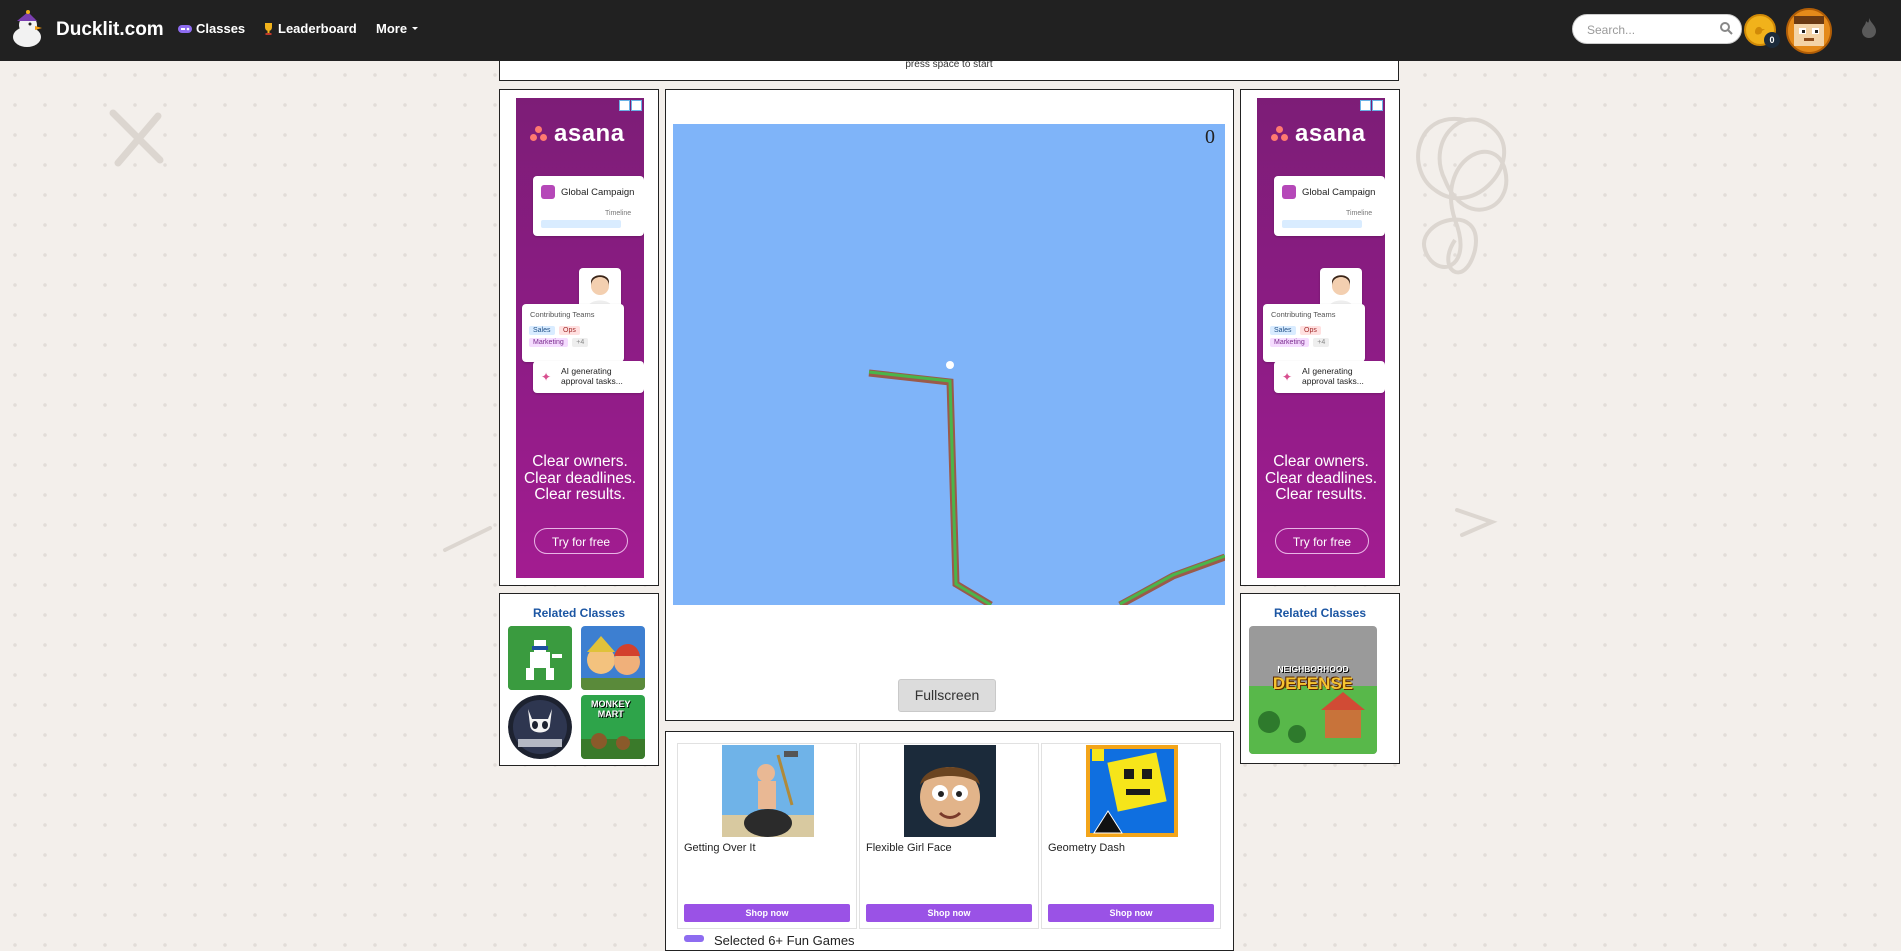  Describe the element at coordinates (950, 30) in the screenshot. I see `top-nav: Ducklit.com Classes Leaderboard More 0` at that location.